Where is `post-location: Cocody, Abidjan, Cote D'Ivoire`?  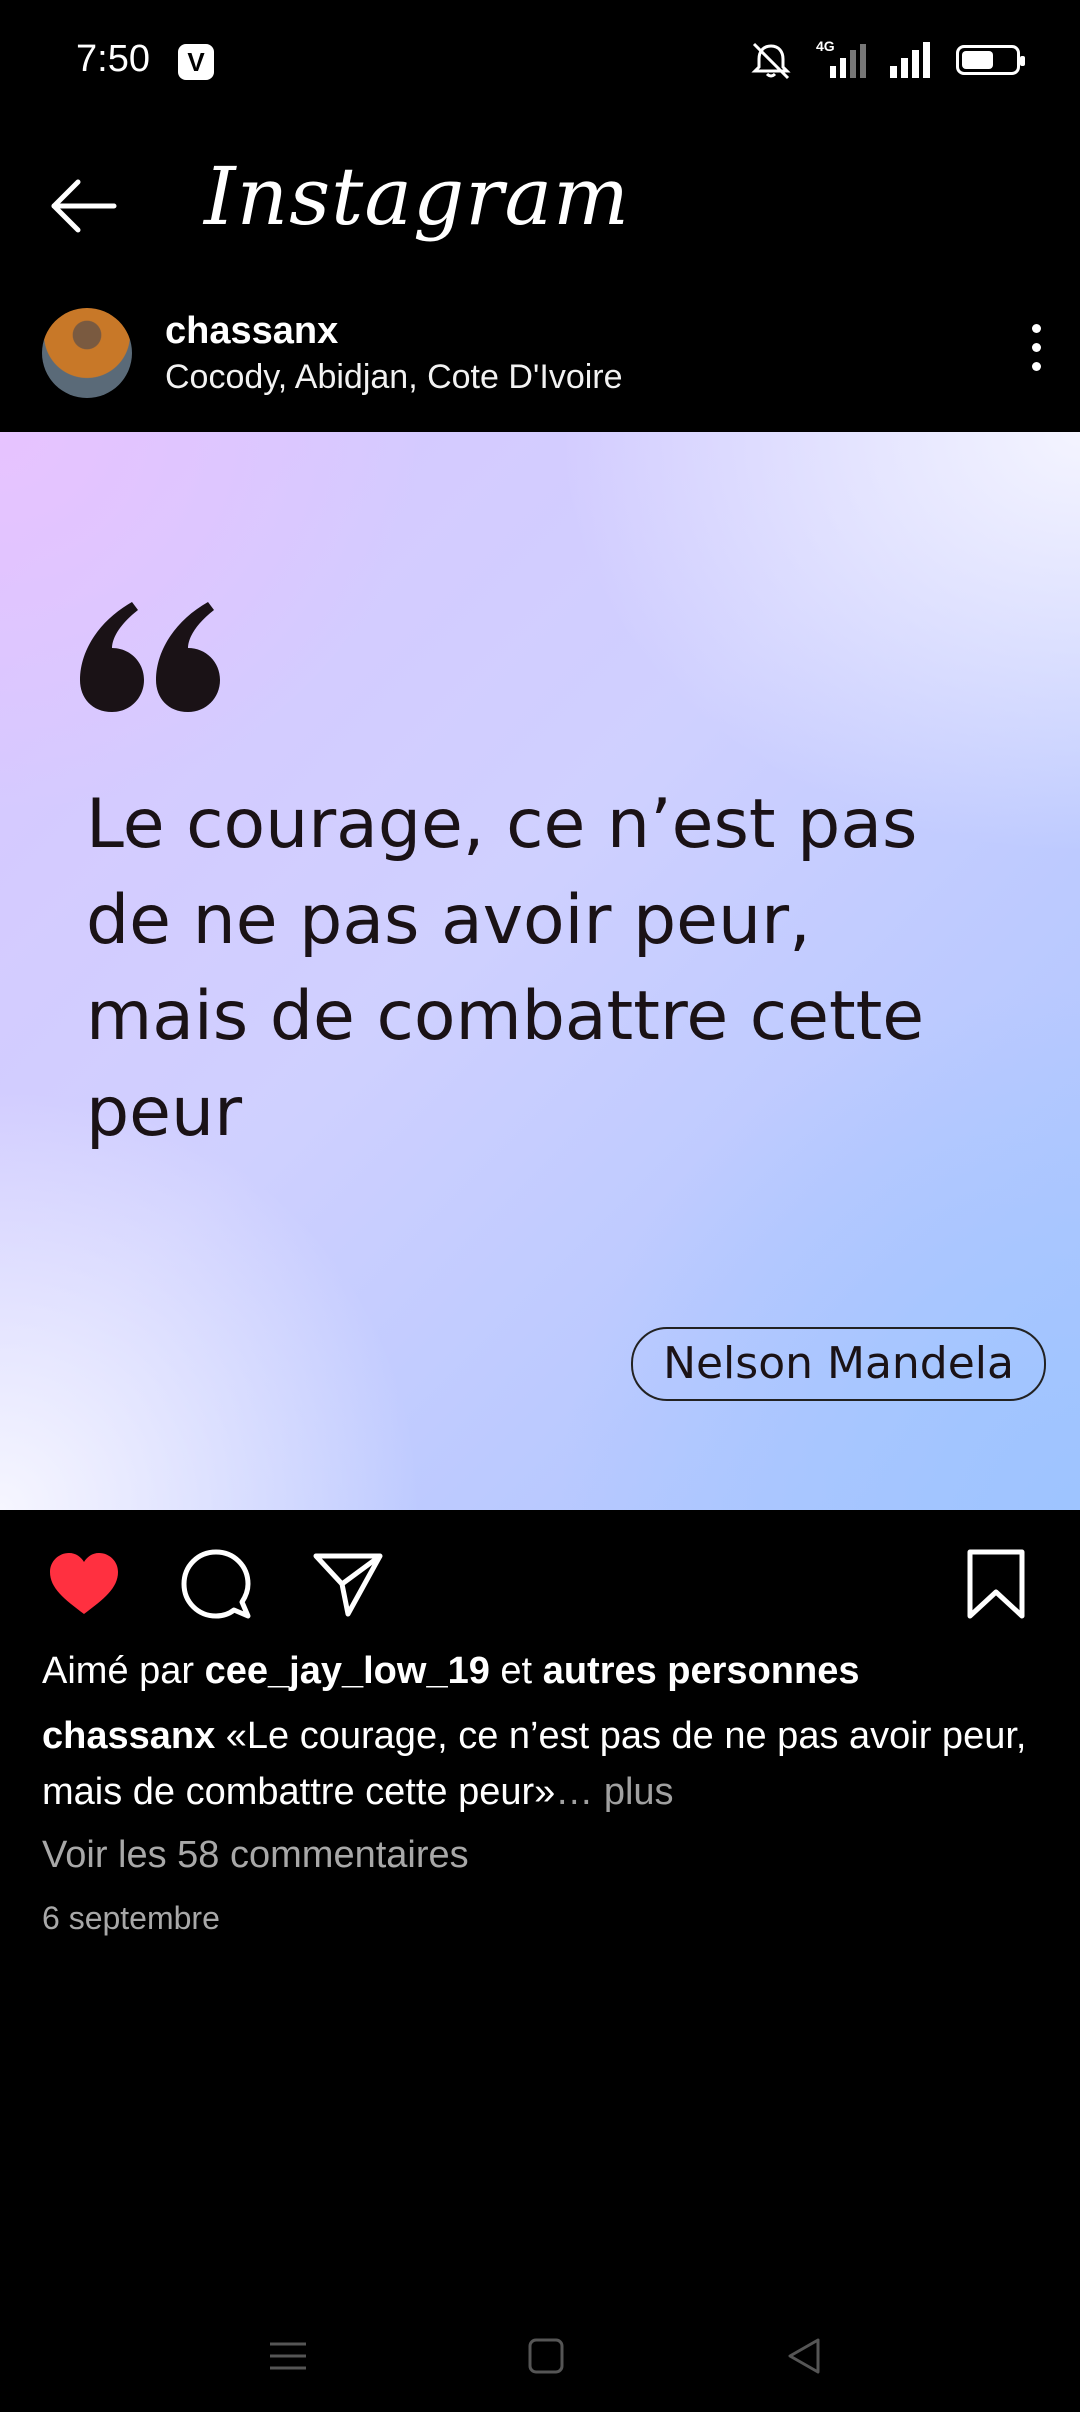
post-location: Cocody, Abidjan, Cote D'Ivoire is located at coordinates (394, 377).